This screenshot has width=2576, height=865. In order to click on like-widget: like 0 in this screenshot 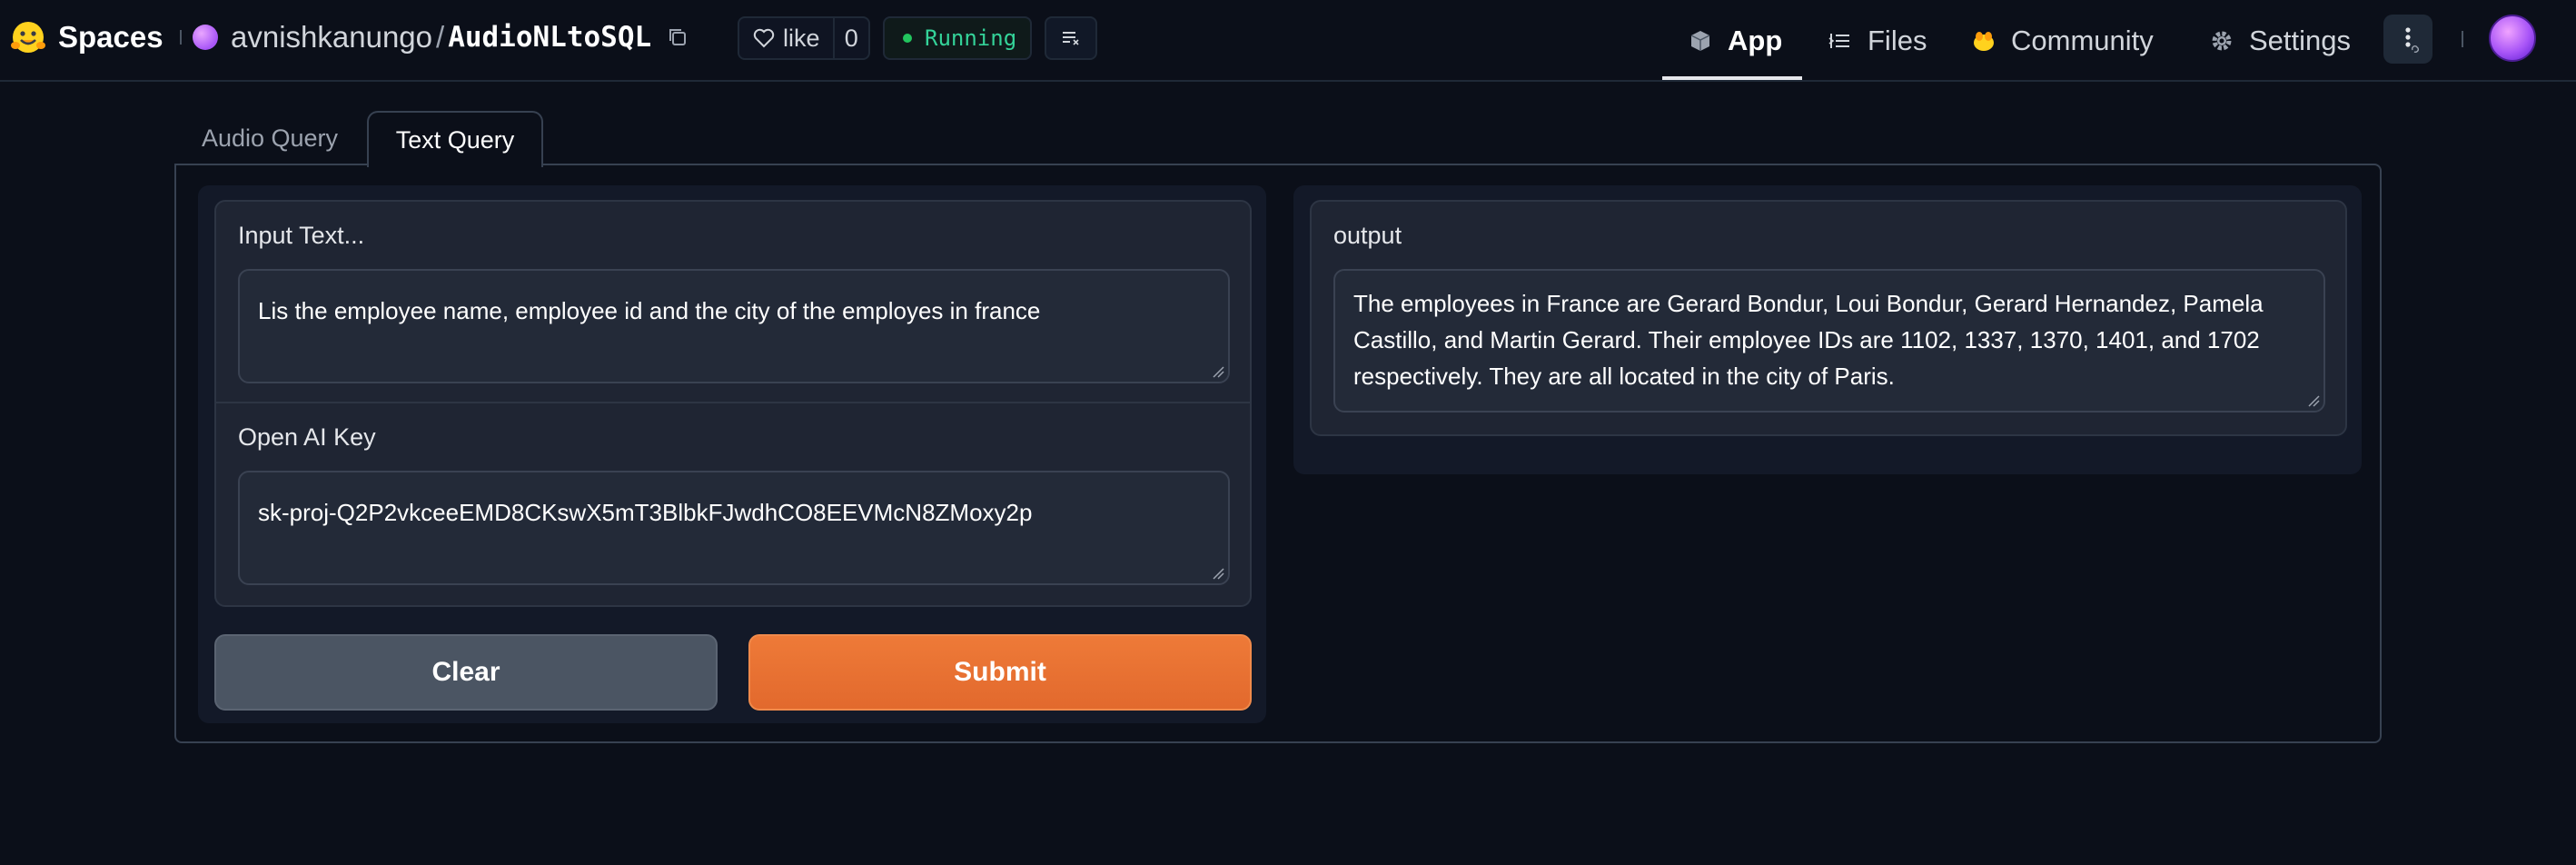, I will do `click(804, 38)`.